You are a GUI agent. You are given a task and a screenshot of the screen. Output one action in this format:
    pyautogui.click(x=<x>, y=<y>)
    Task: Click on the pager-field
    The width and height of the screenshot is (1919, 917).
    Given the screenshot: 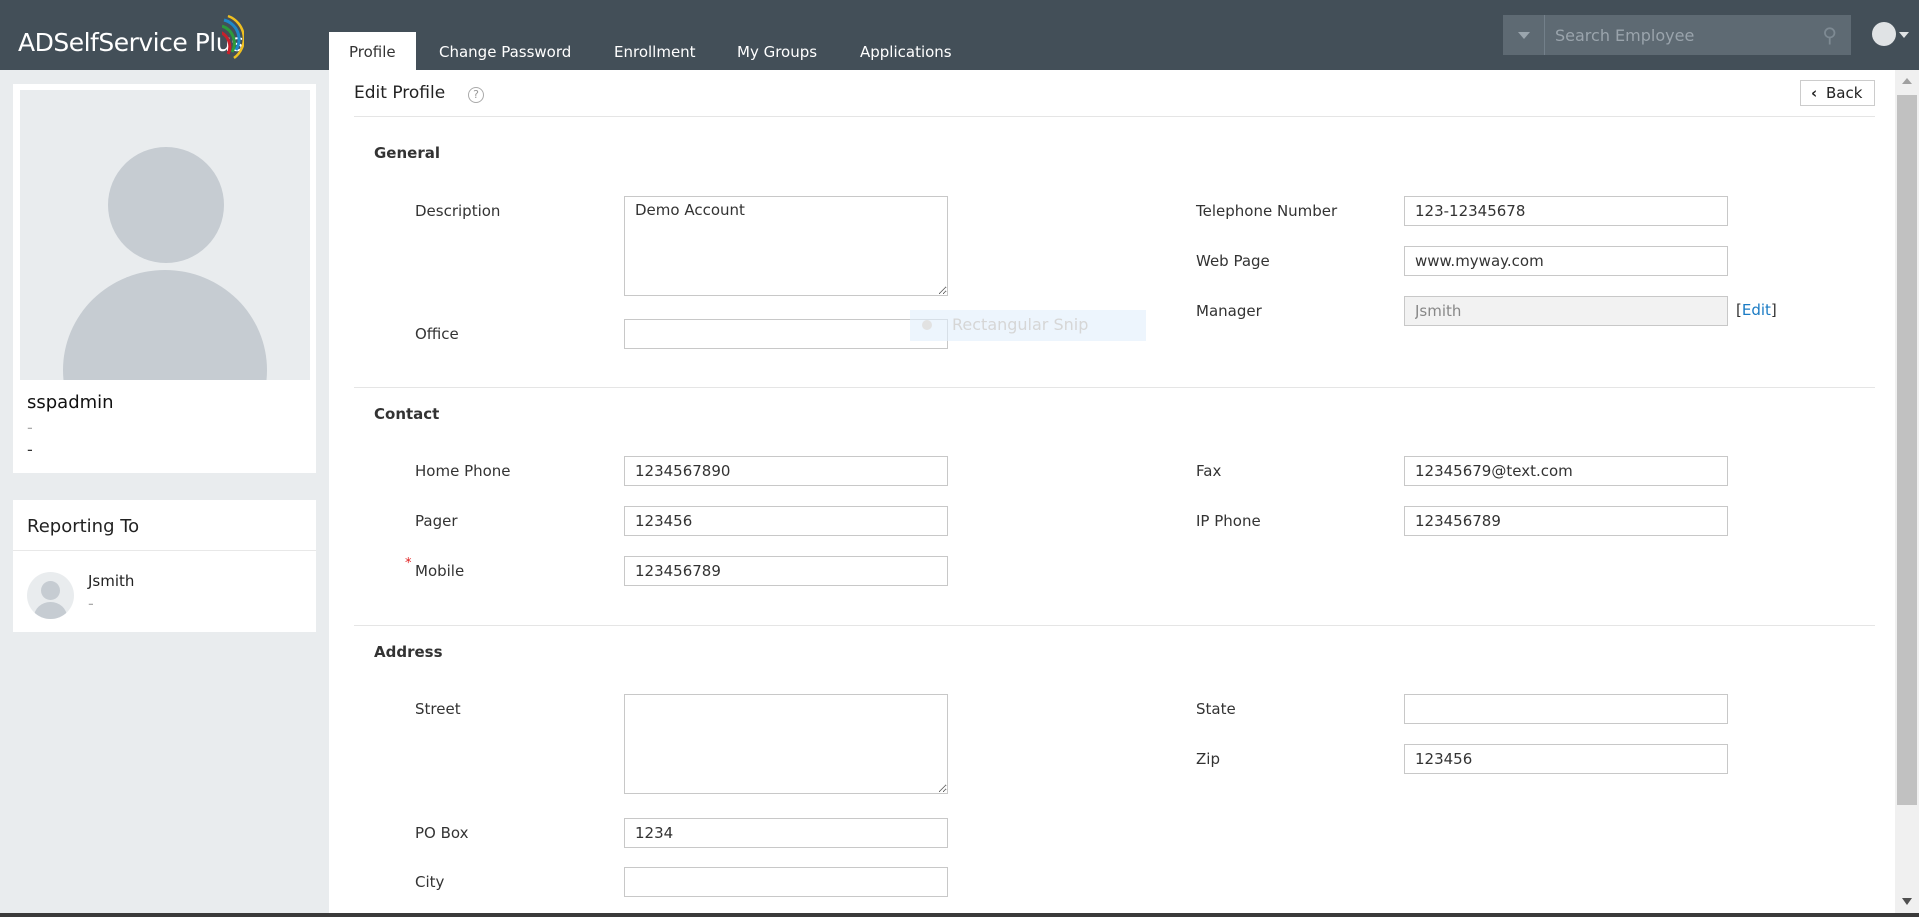 What is the action you would take?
    pyautogui.click(x=786, y=521)
    